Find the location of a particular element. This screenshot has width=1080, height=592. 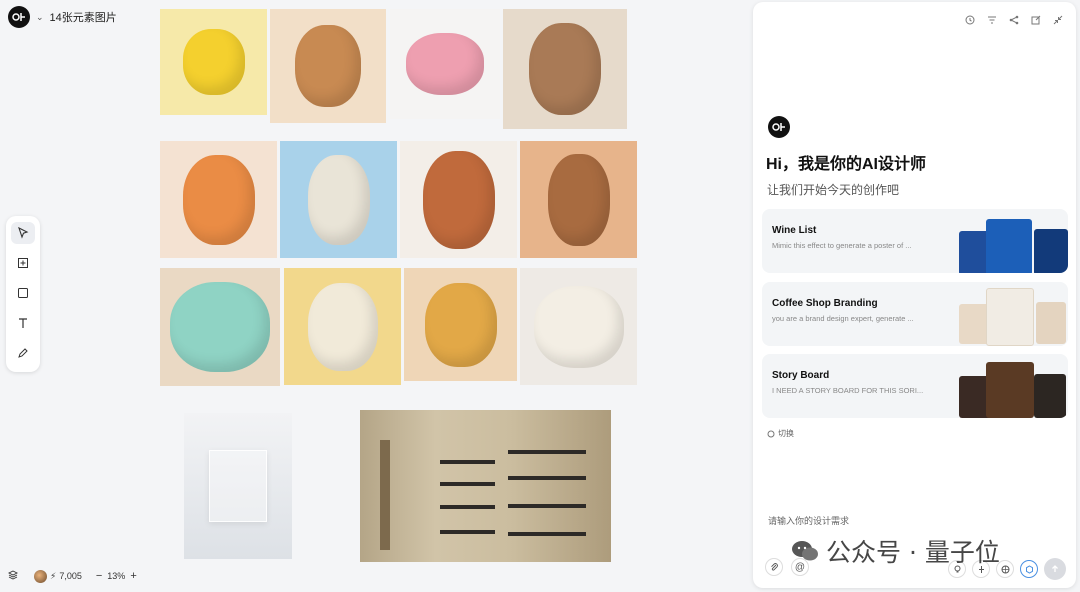

top-bar: ⌄ 14张元素图片 is located at coordinates (62, 17).